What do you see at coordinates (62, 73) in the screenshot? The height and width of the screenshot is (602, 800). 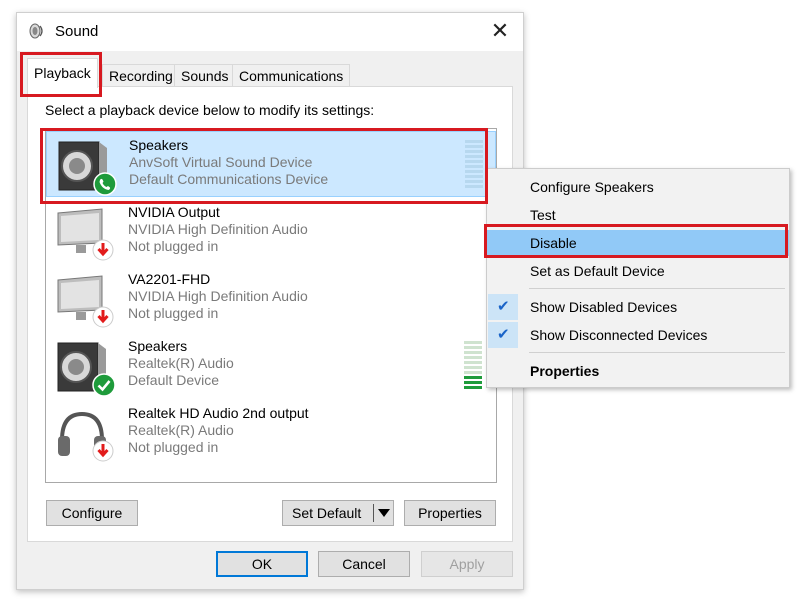 I see `tab-playback: Playback` at bounding box center [62, 73].